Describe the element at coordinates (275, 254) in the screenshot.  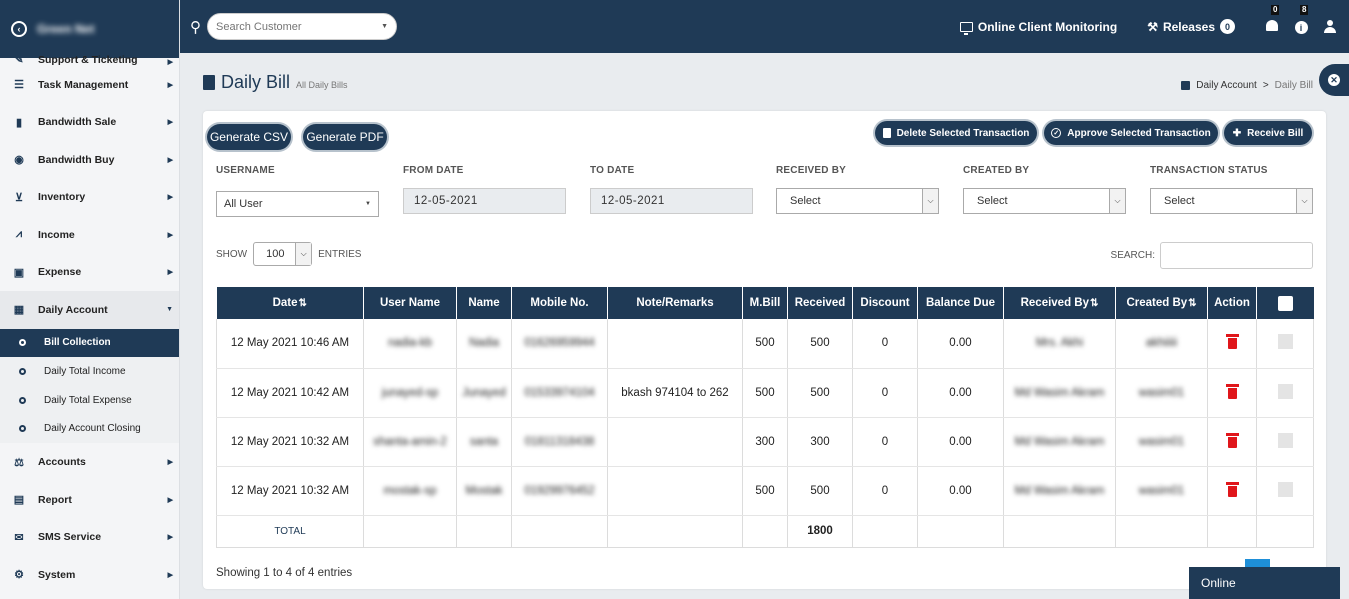
I see `entries-value: 100` at that location.